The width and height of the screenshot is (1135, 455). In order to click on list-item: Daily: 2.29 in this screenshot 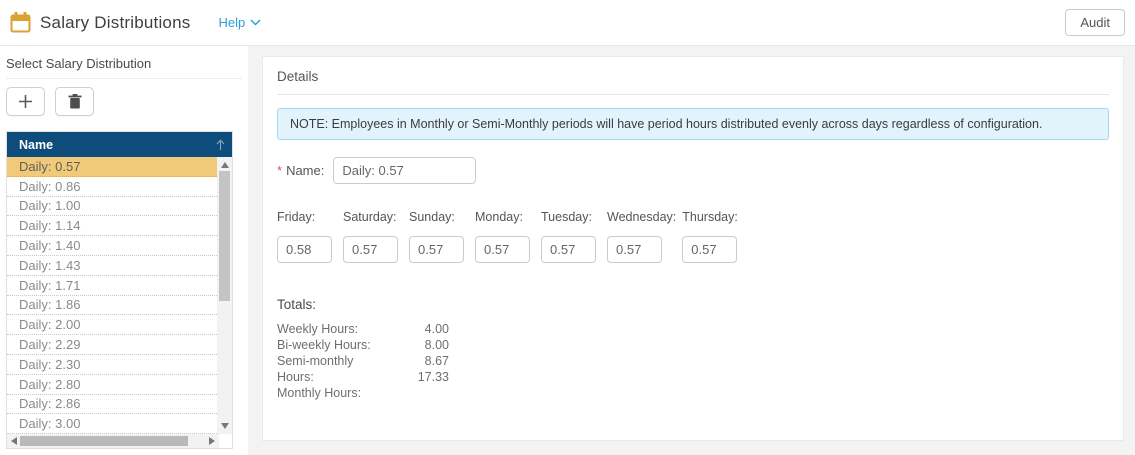, I will do `click(112, 345)`.